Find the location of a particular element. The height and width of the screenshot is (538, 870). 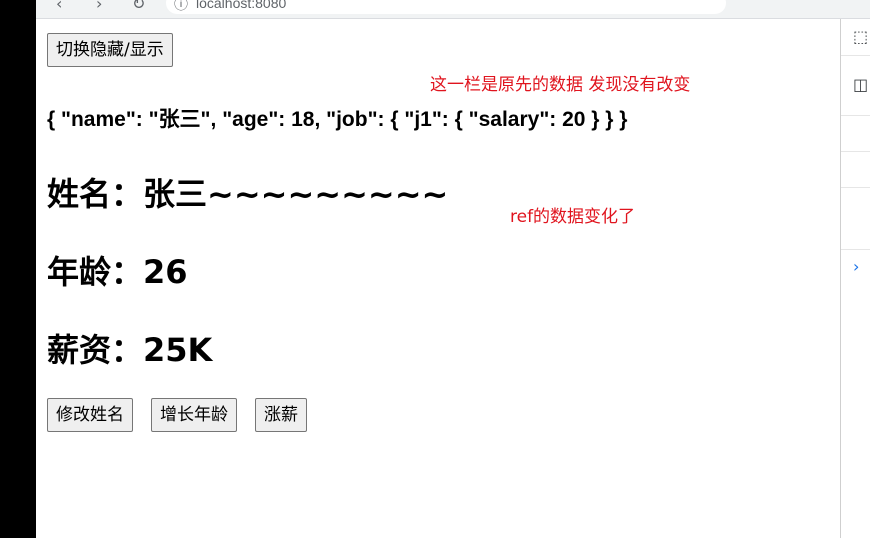

site-info-icon: ⓘ is located at coordinates (181, 7).